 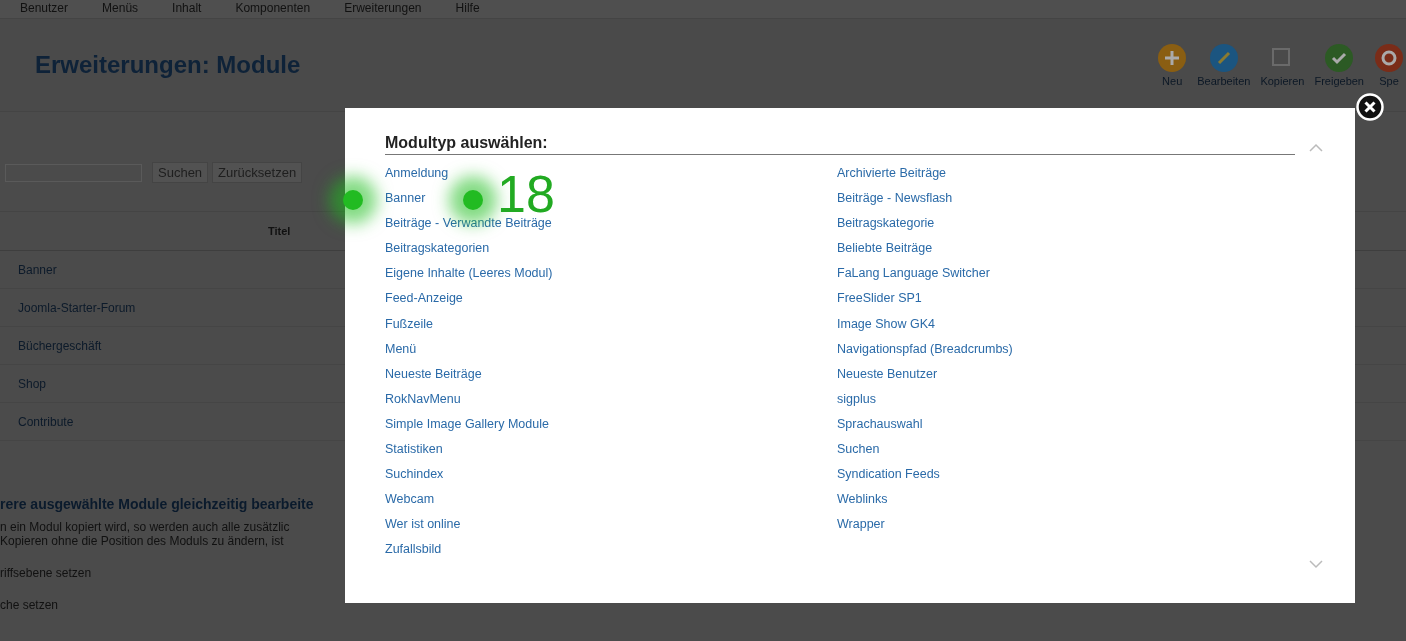 I want to click on edit-icon, so click(x=1223, y=58).